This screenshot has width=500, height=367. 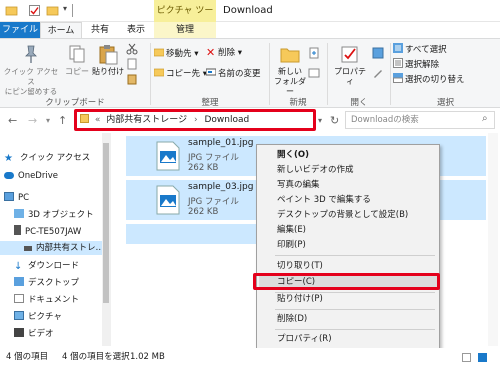 I want to click on title-bar: ▾ ピクチャ ツール Download, so click(x=250, y=19).